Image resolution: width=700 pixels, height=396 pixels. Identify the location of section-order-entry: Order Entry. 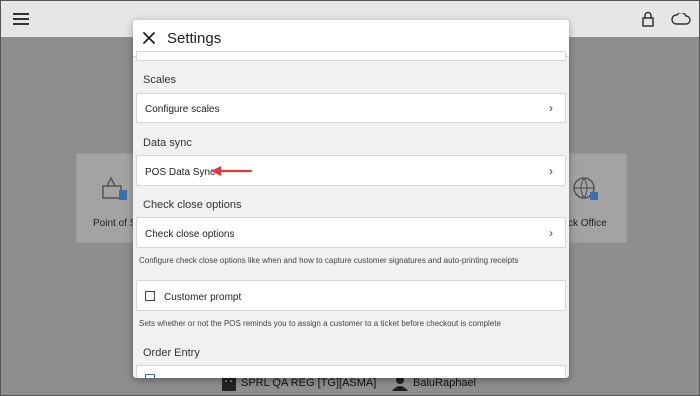
(171, 353).